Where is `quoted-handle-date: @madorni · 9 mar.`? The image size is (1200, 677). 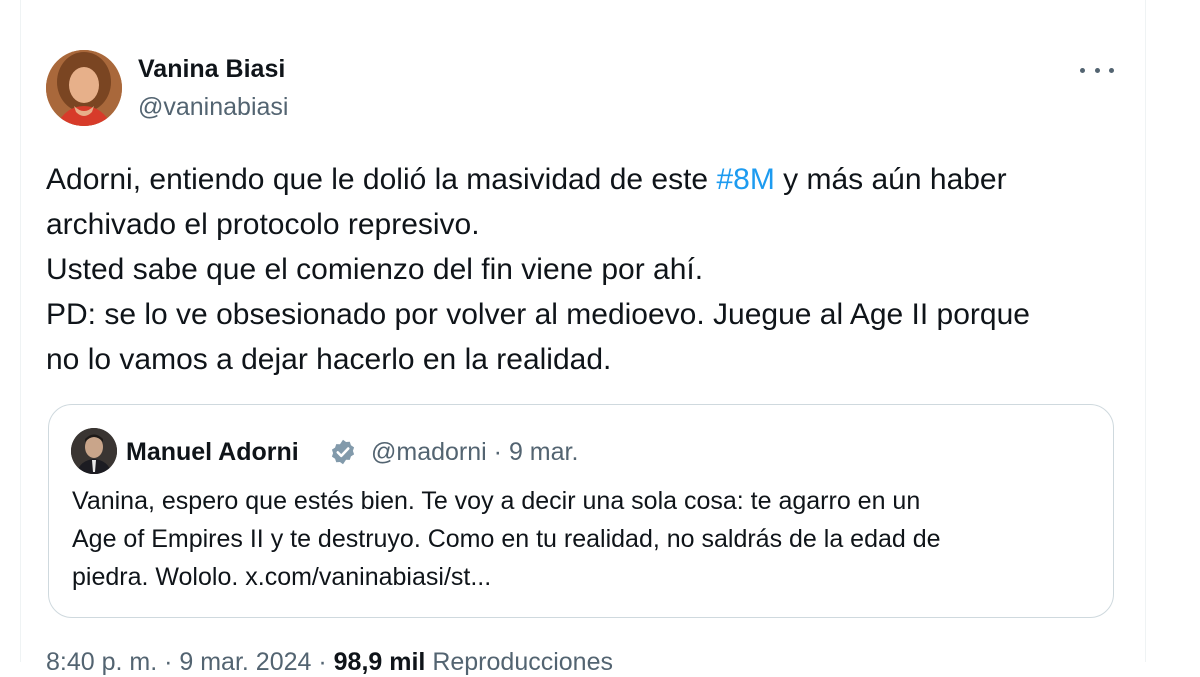 quoted-handle-date: @madorni · 9 mar. is located at coordinates (475, 452).